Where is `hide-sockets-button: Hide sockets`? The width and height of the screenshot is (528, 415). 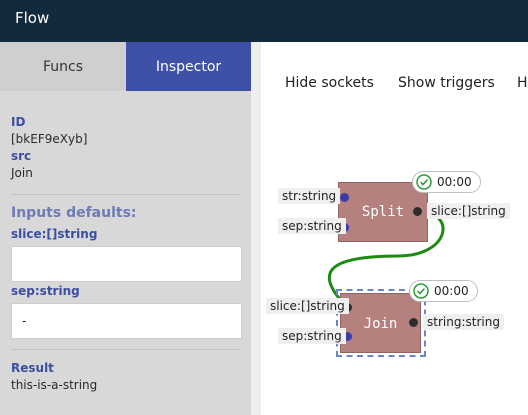 hide-sockets-button: Hide sockets is located at coordinates (329, 83).